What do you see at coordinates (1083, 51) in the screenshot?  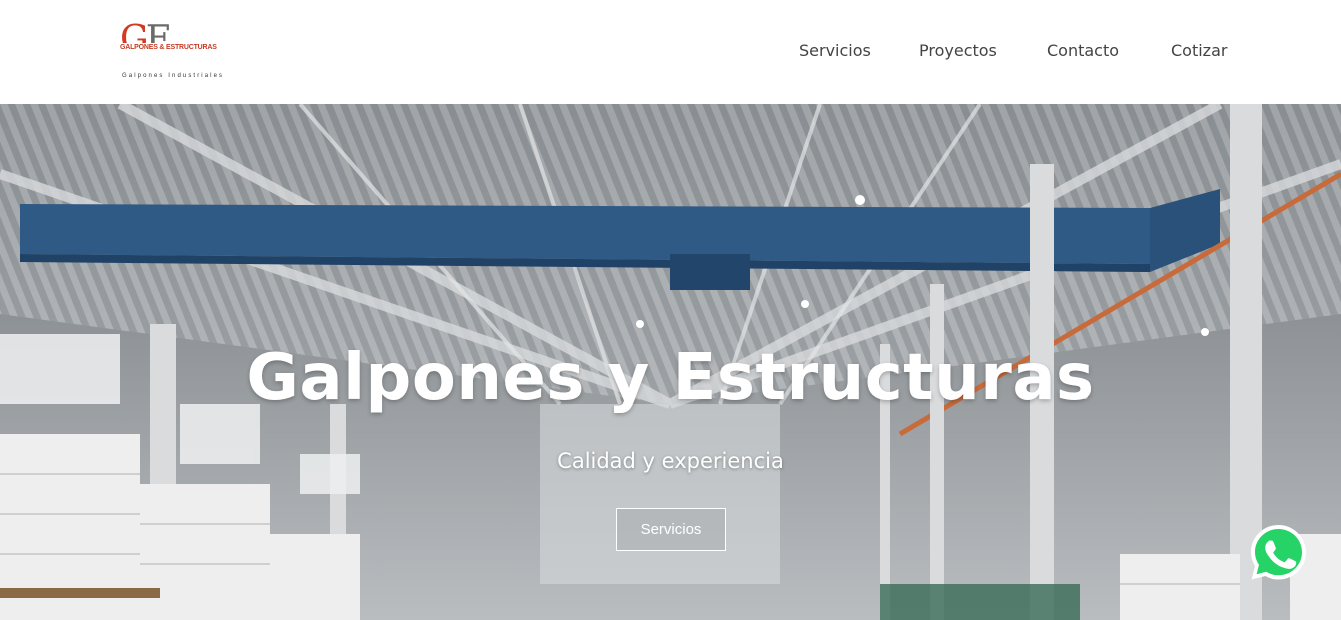 I see `nav-link-contacto: Contacto` at bounding box center [1083, 51].